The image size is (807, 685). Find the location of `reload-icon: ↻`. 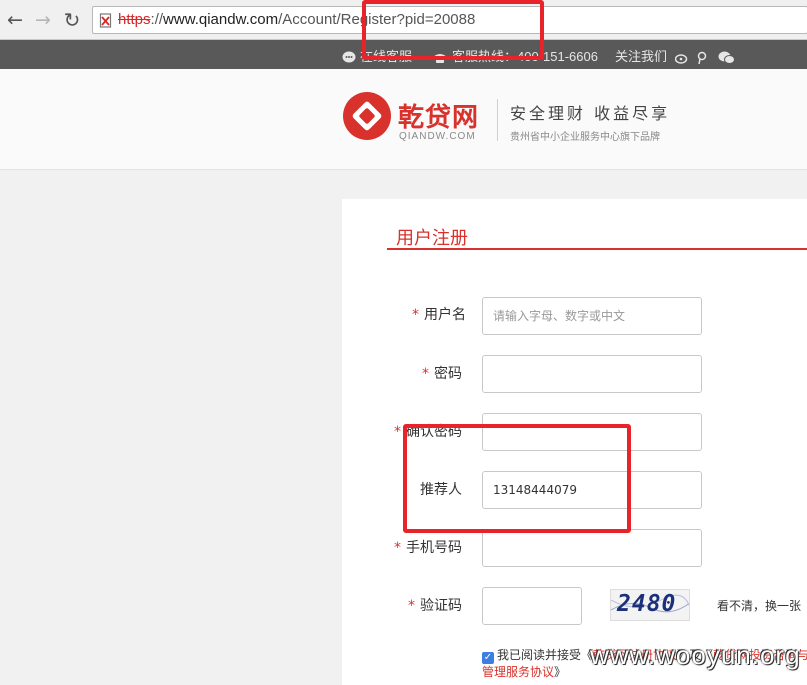

reload-icon: ↻ is located at coordinates (72, 20).